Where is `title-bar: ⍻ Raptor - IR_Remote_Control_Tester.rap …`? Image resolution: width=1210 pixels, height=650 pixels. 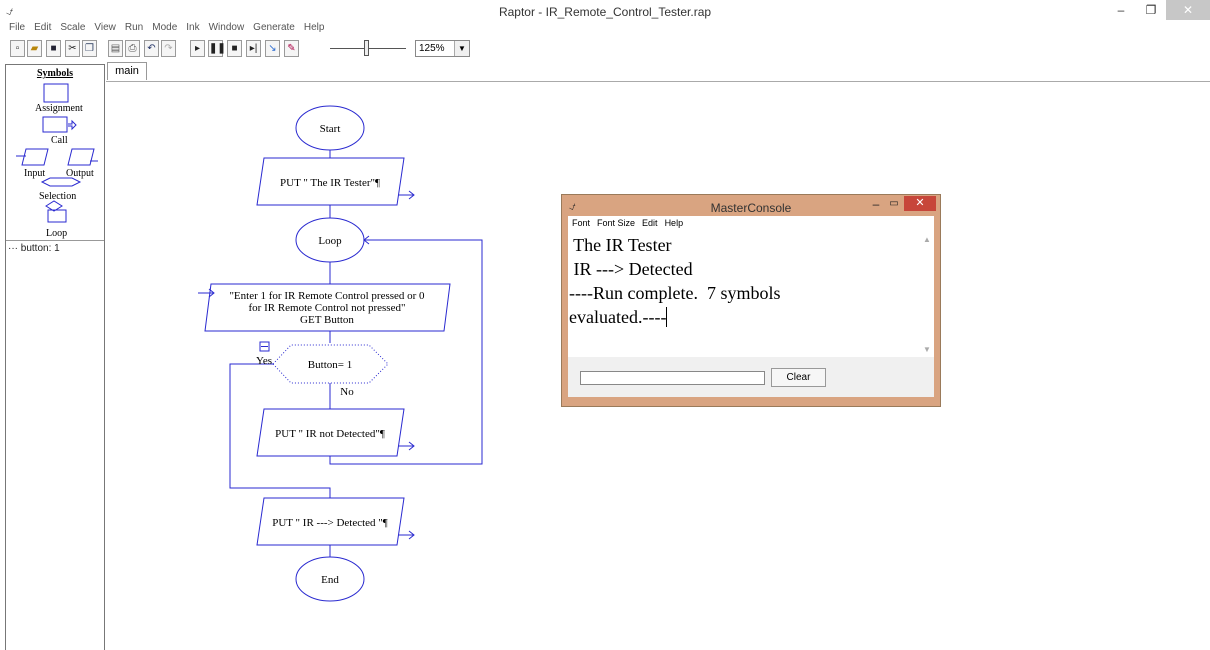
title-bar: ⍻ Raptor - IR_Remote_Control_Tester.rap … is located at coordinates (605, 11).